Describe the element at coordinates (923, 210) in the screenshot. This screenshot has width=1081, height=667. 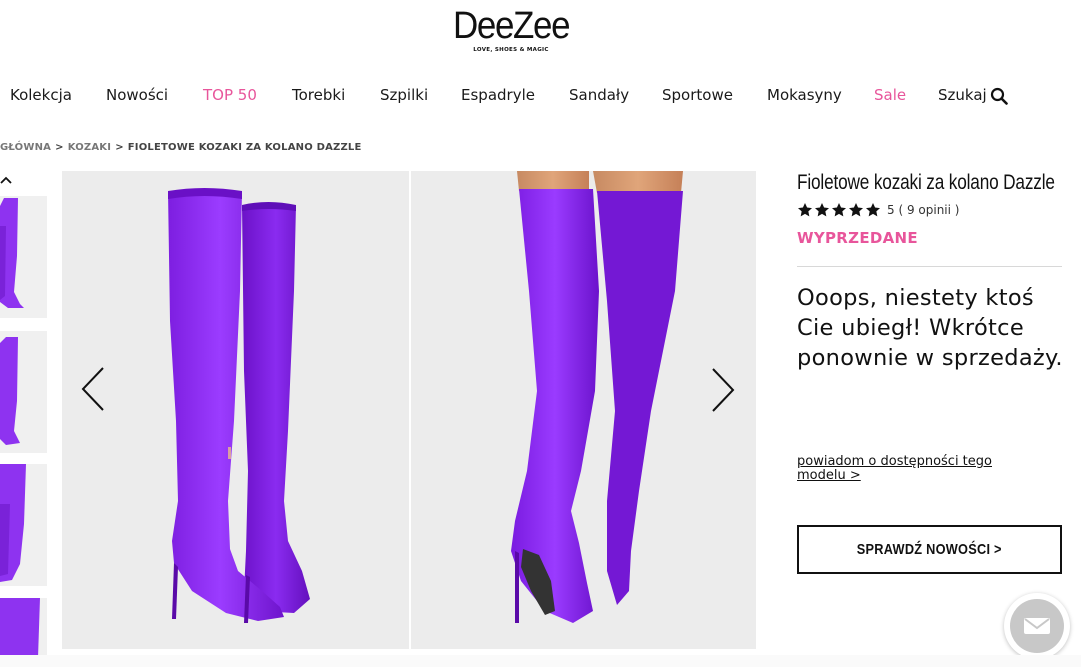
I see `rating-count: 5 ( 9 opinii )` at that location.